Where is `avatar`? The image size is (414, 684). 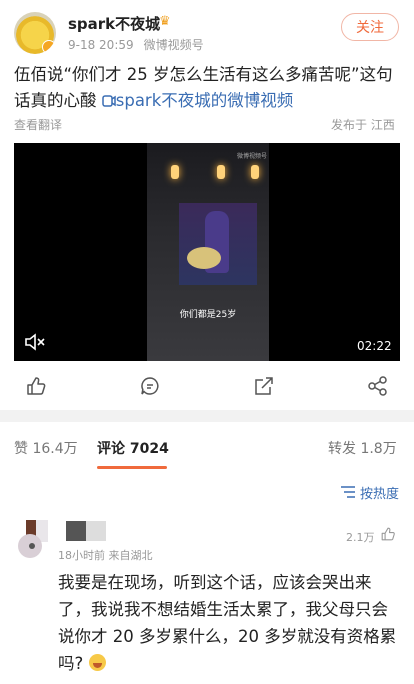 avatar is located at coordinates (35, 33).